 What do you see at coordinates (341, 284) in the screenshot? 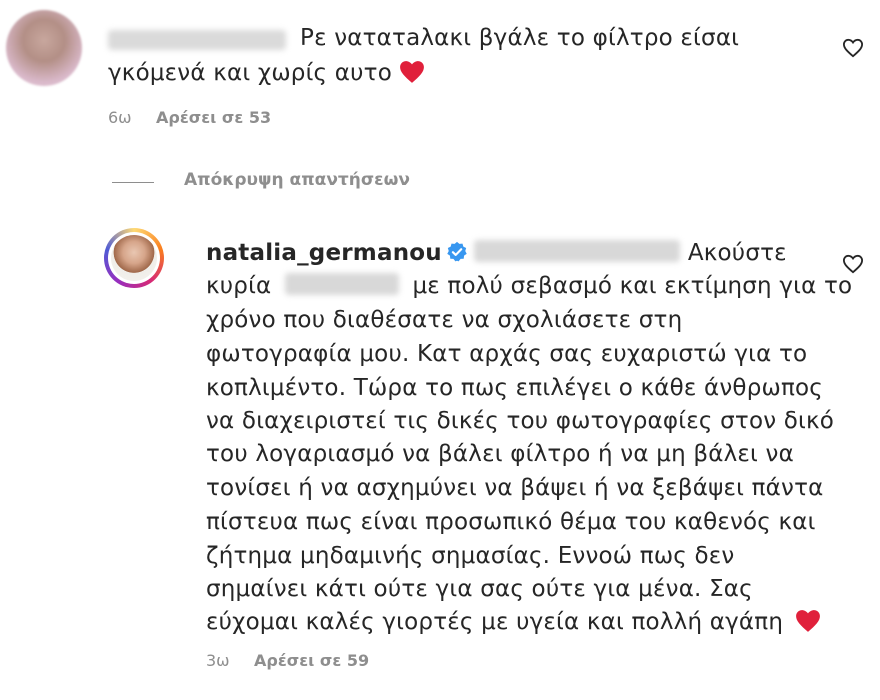
I see `blurred-name` at bounding box center [341, 284].